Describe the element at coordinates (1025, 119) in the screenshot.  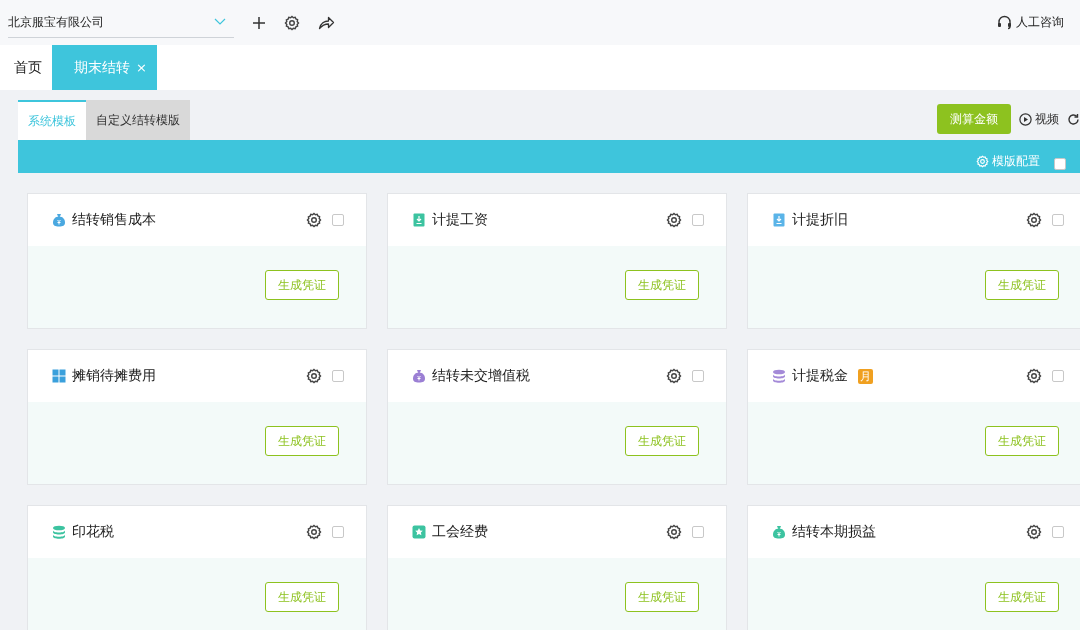
I see `play-icon` at that location.